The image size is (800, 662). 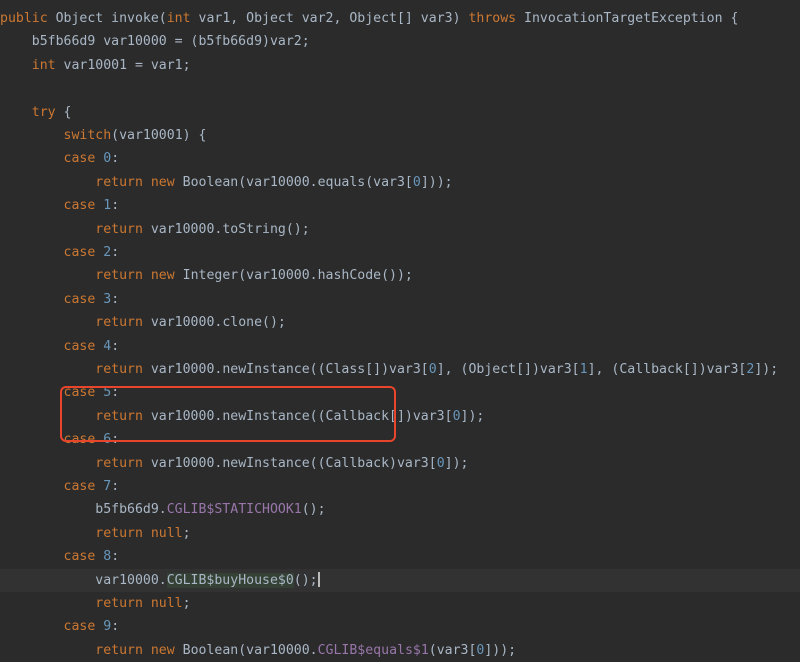 What do you see at coordinates (373, 650) in the screenshot?
I see `code-token: CGLIB$equals$1` at bounding box center [373, 650].